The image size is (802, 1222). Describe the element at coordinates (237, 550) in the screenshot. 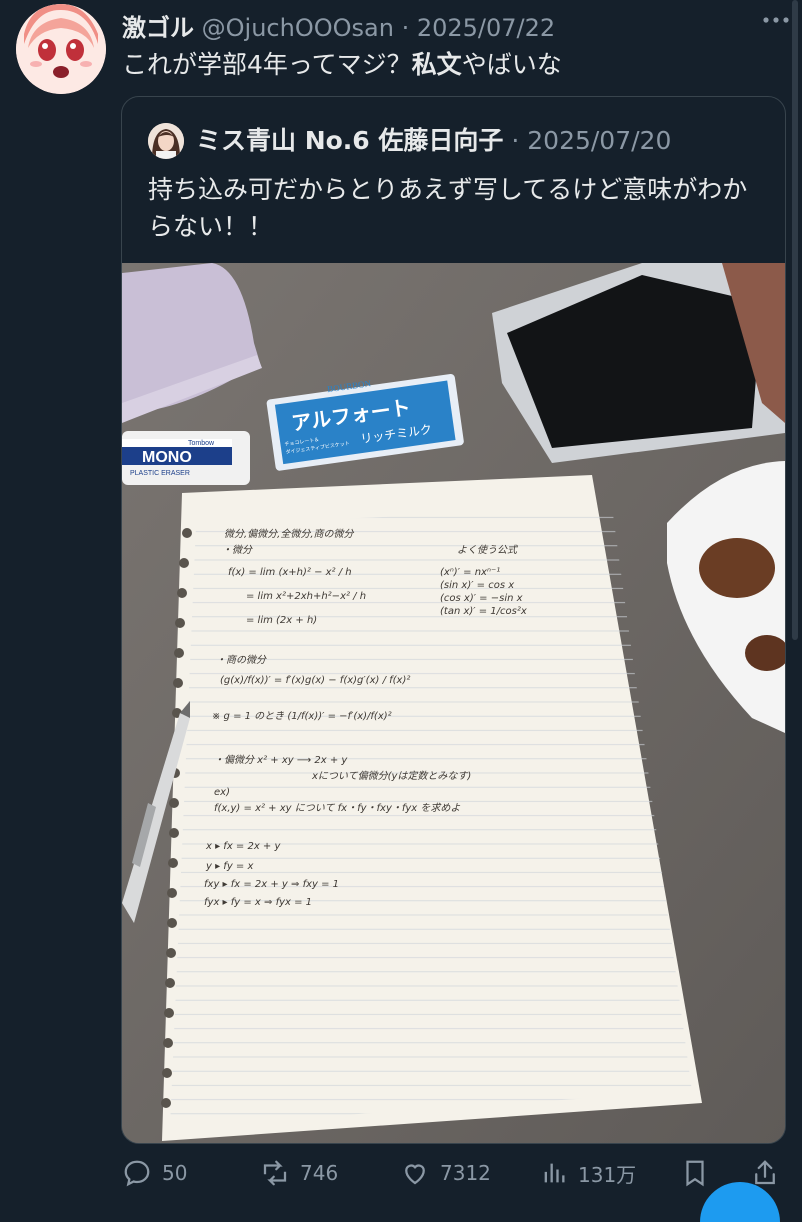

I see `note-line: ・微分` at that location.